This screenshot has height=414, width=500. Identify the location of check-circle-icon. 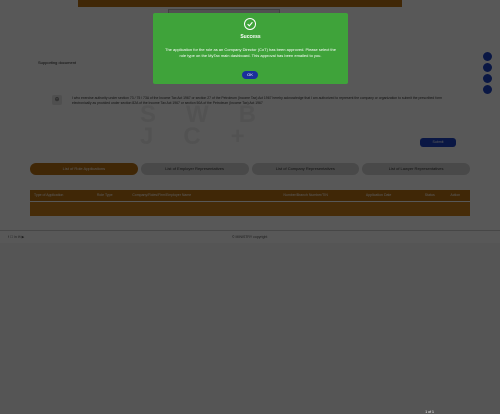
(250, 24).